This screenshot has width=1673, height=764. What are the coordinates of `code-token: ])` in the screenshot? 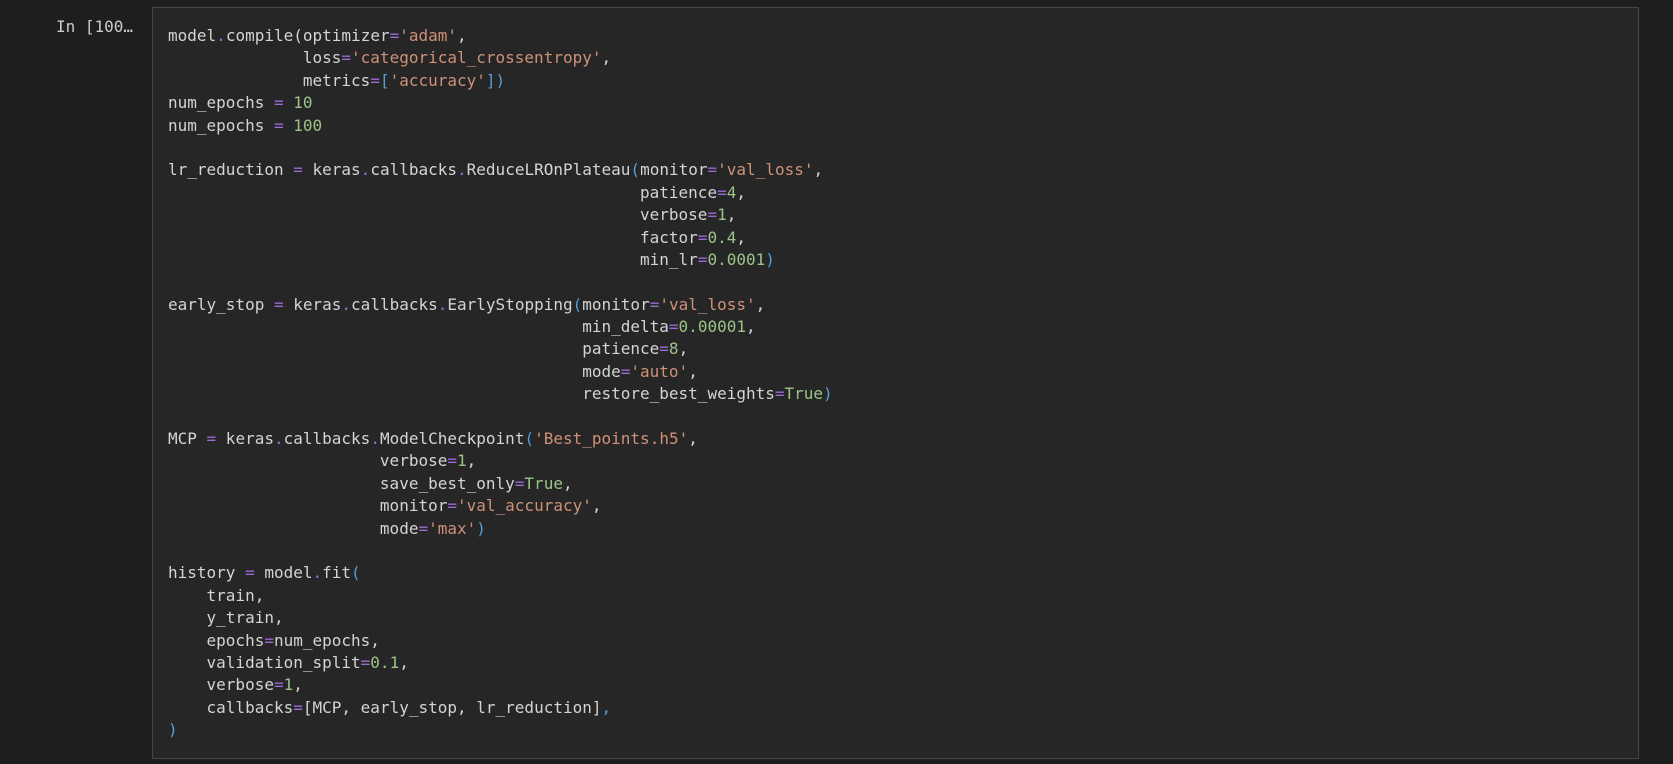 It's located at (495, 80).